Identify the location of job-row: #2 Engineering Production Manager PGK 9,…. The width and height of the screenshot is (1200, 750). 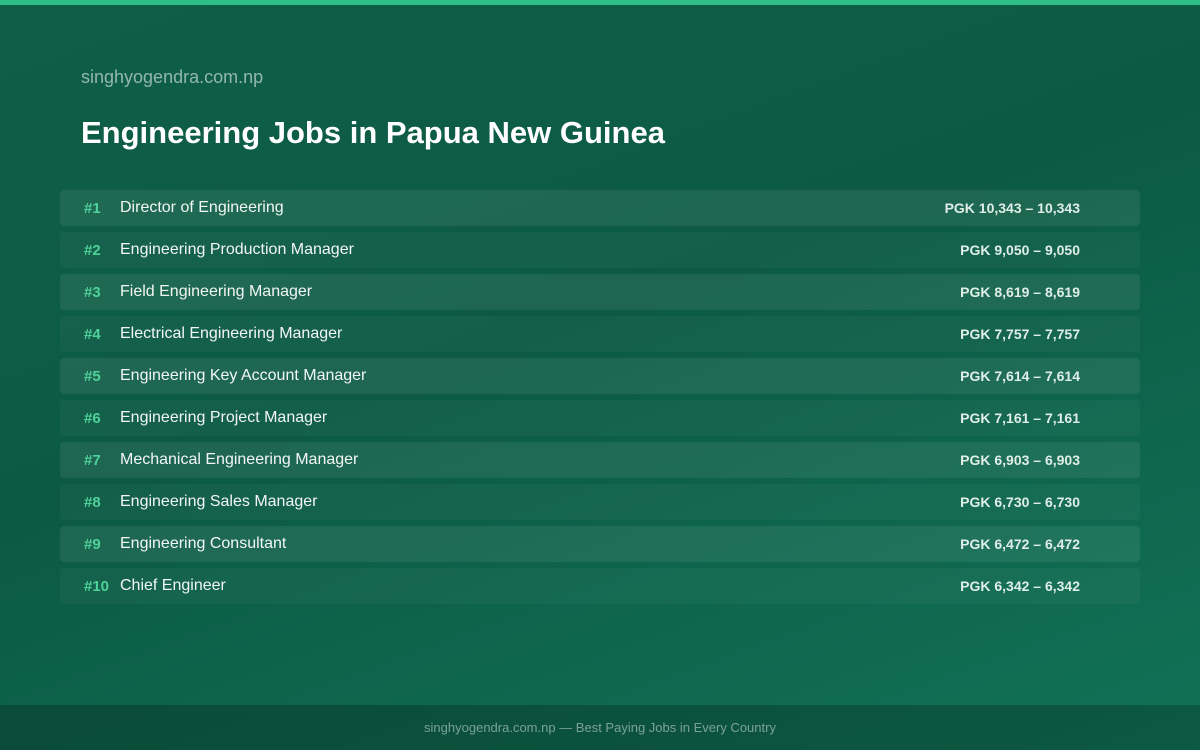
(600, 250).